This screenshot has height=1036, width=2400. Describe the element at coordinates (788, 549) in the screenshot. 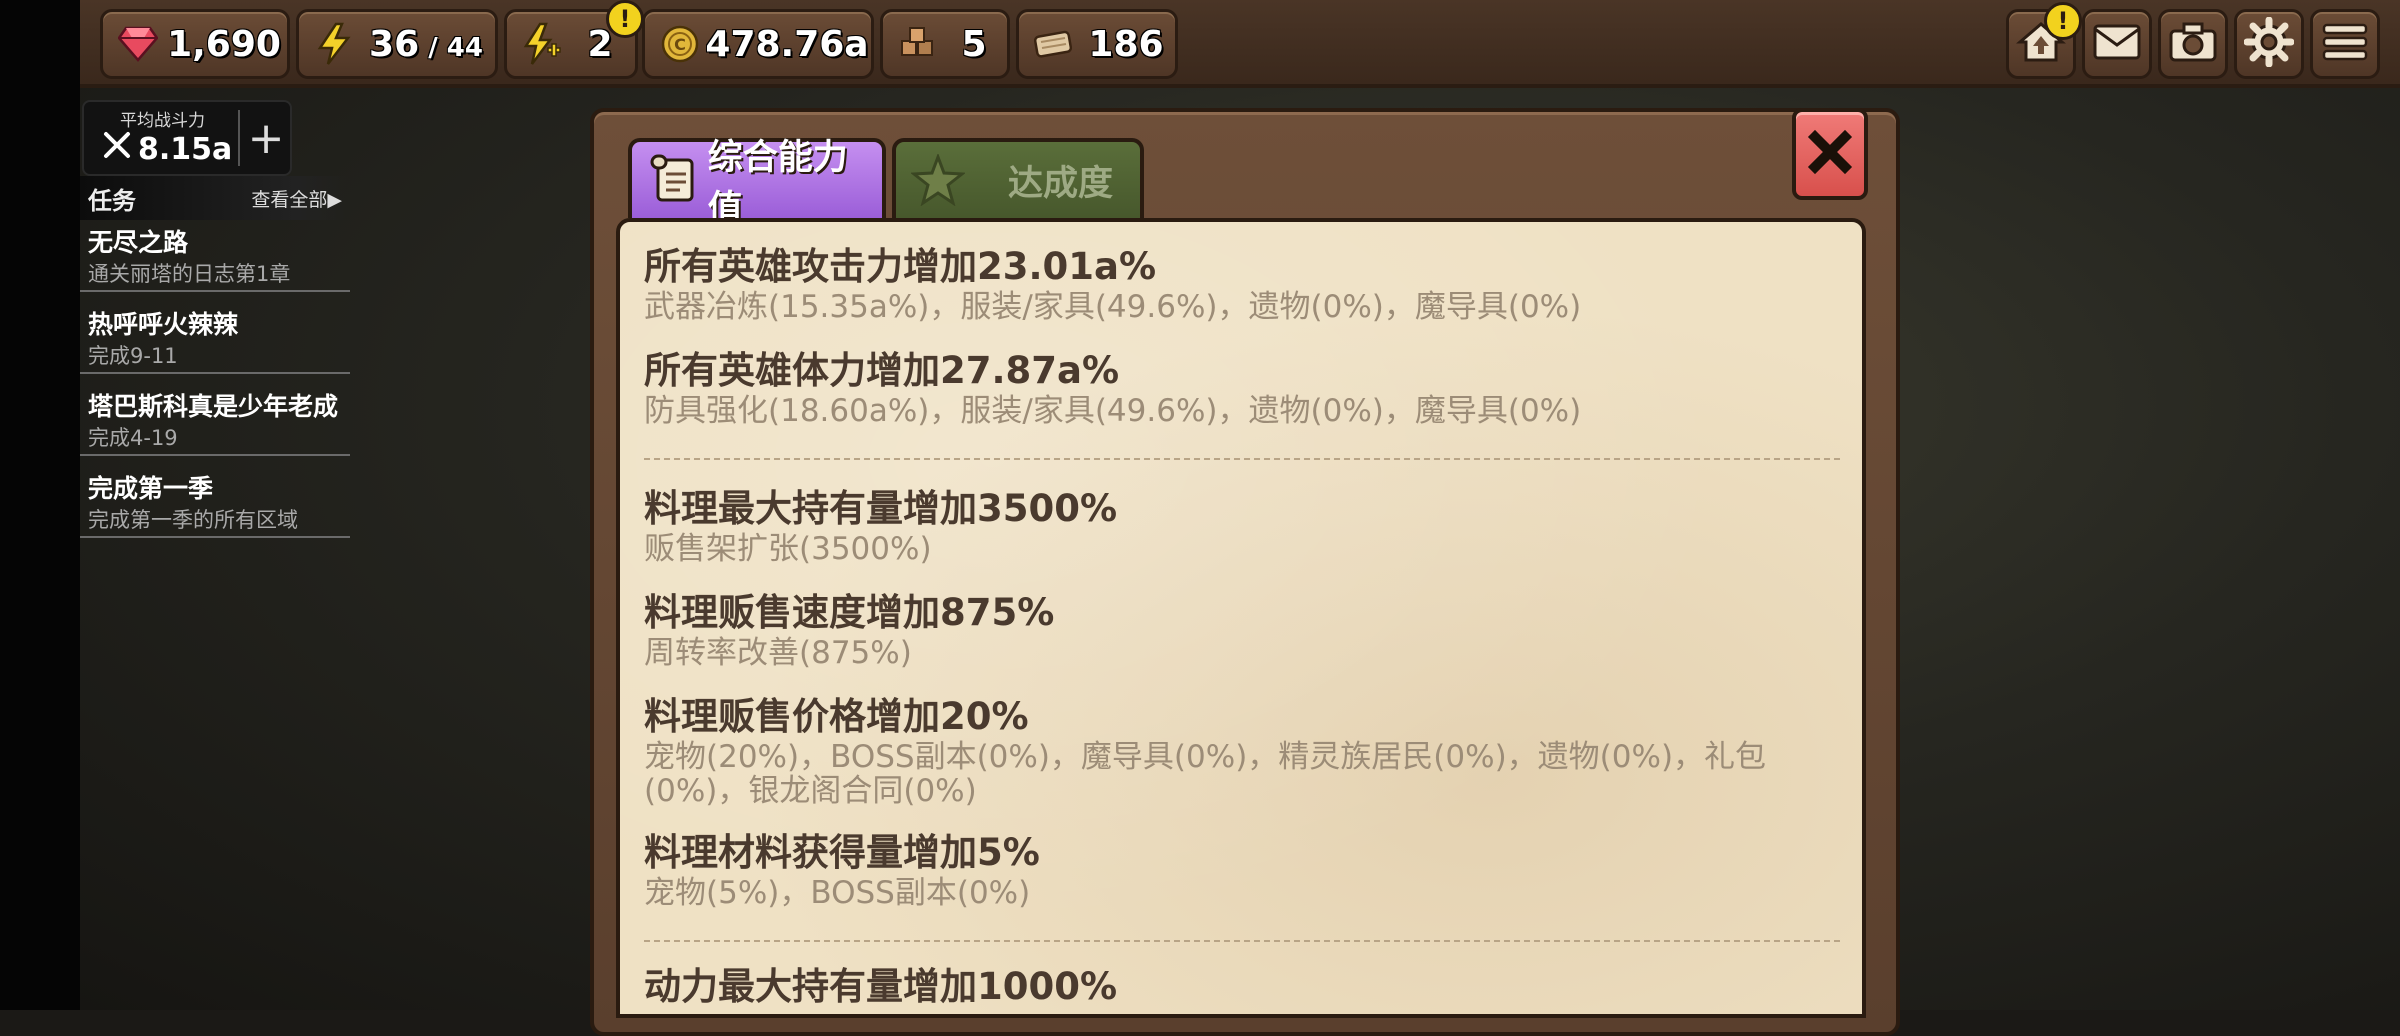

I see `stat-detail: 贩售架扩张(3500%)` at that location.